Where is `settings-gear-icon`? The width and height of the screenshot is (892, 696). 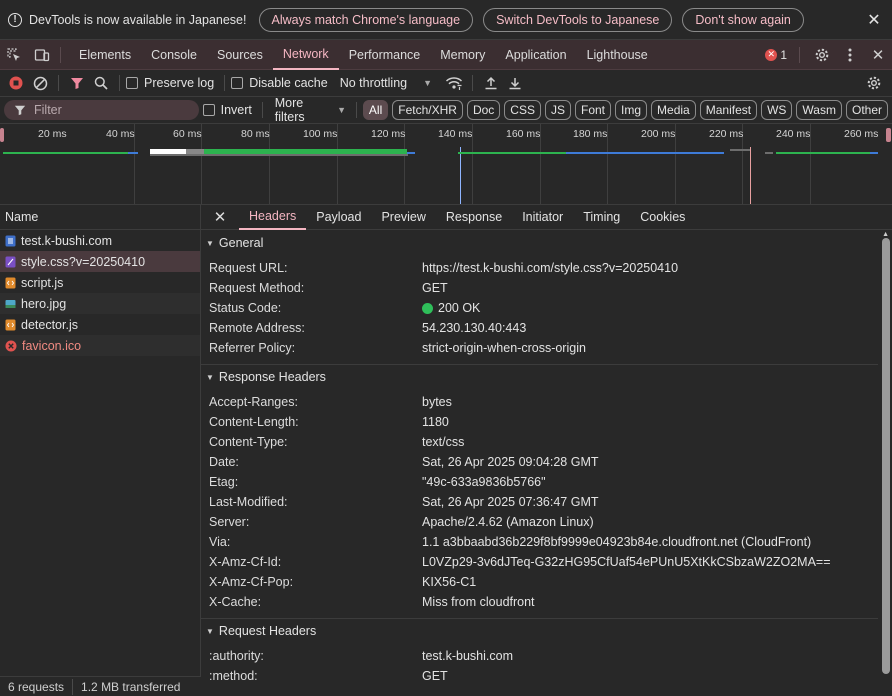
settings-gear-icon is located at coordinates (822, 55).